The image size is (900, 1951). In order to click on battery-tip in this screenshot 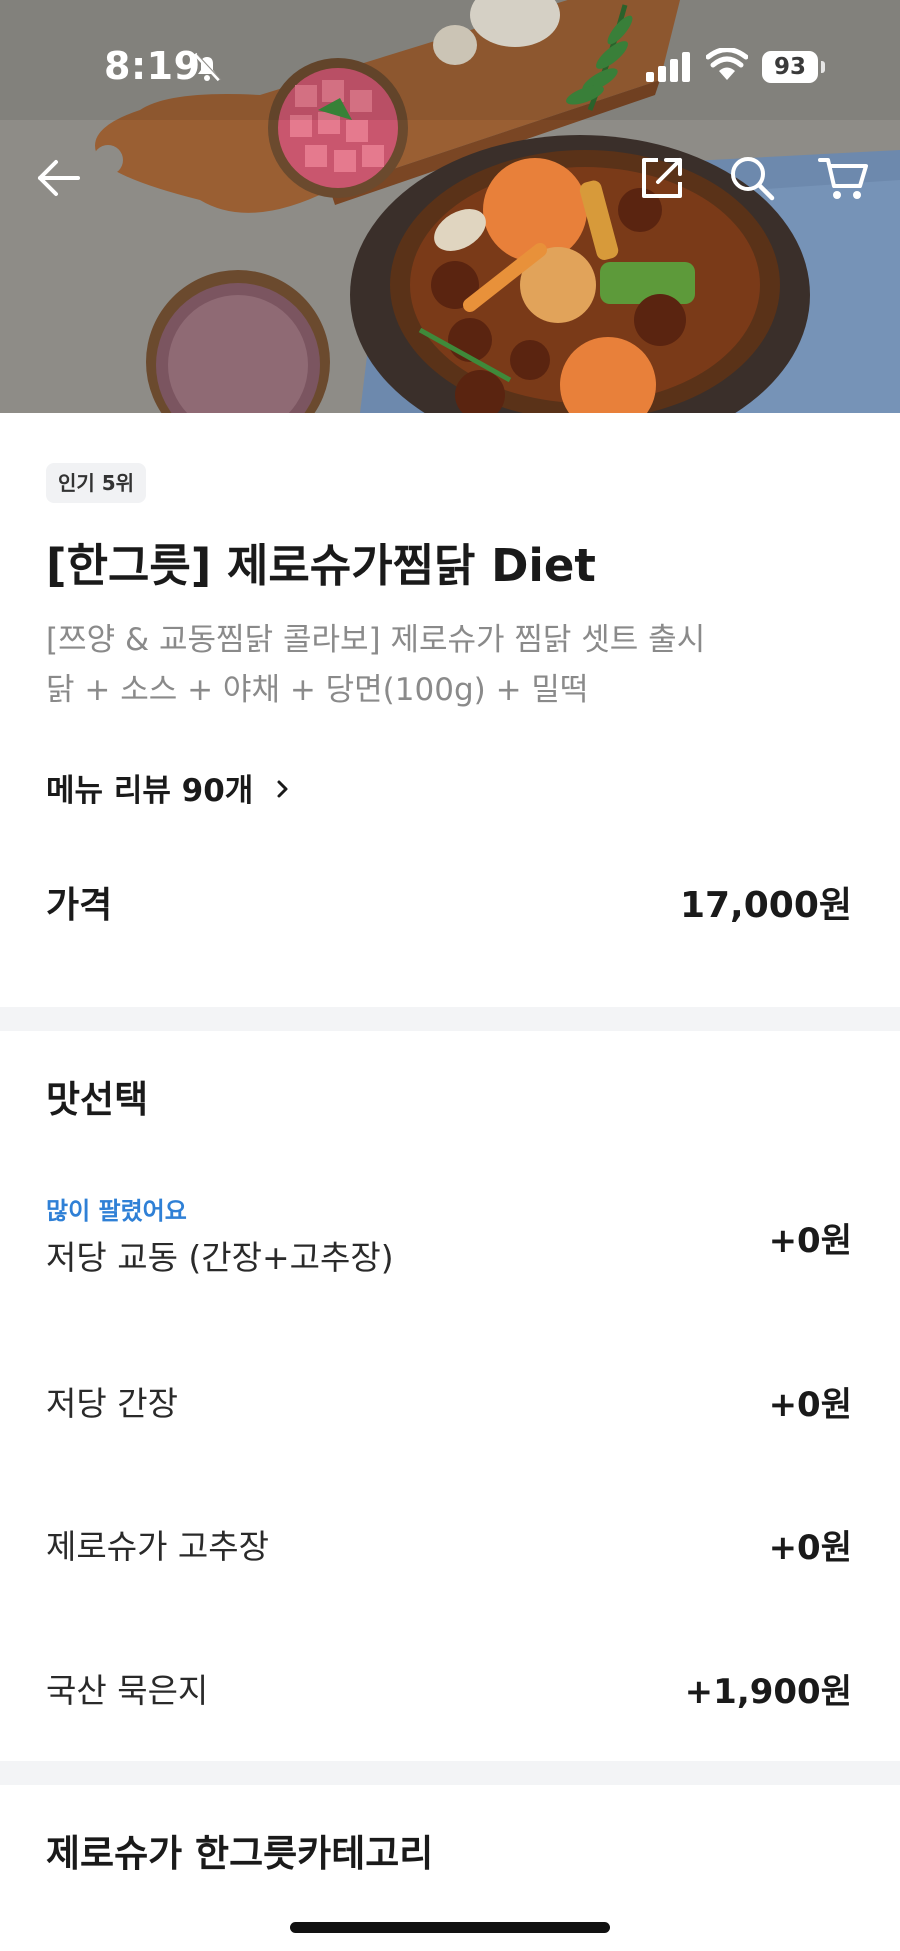, I will do `click(823, 67)`.